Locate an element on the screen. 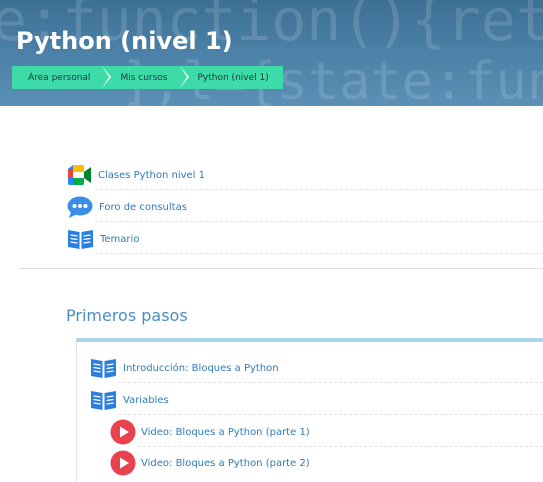 The image size is (543, 482). activity-label: Variables is located at coordinates (146, 400).